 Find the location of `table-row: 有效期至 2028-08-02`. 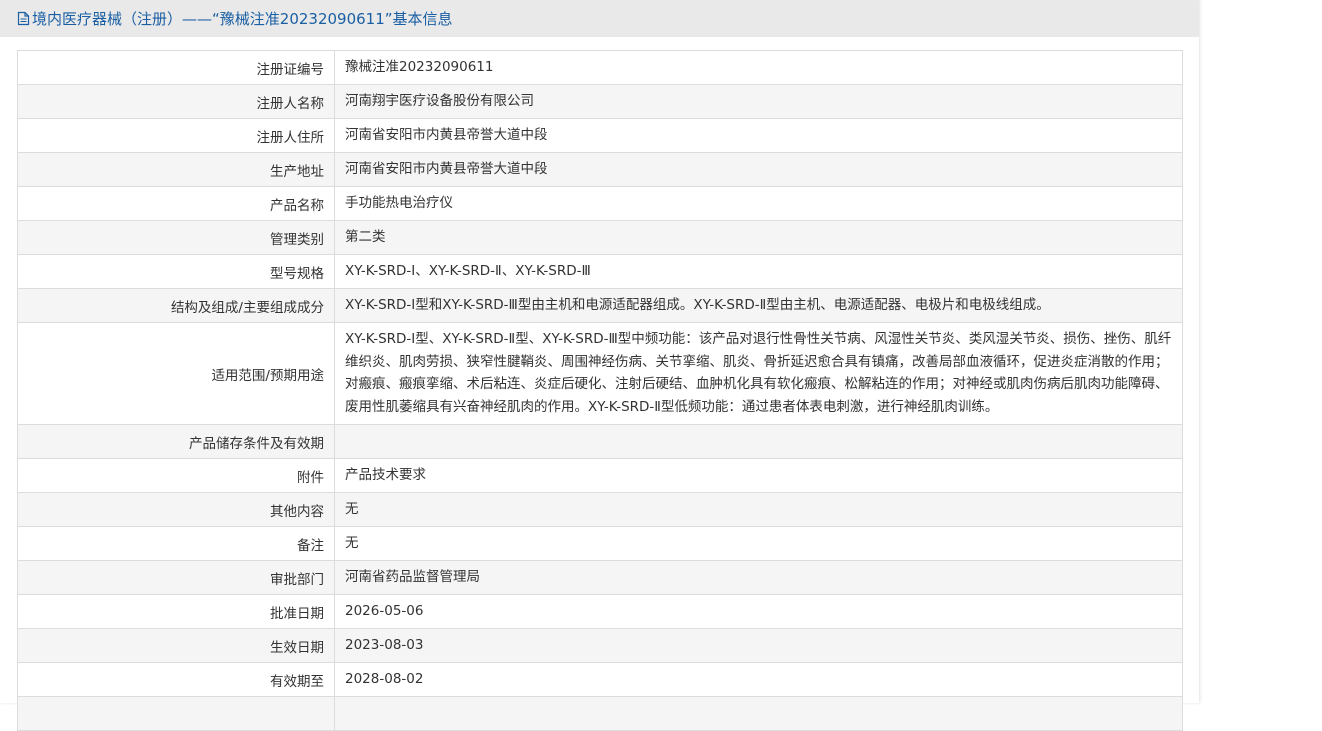

table-row: 有效期至 2028-08-02 is located at coordinates (600, 679).